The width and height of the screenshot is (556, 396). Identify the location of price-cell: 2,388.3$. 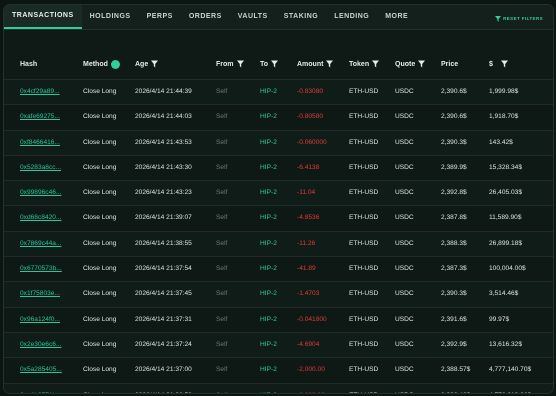
(454, 243).